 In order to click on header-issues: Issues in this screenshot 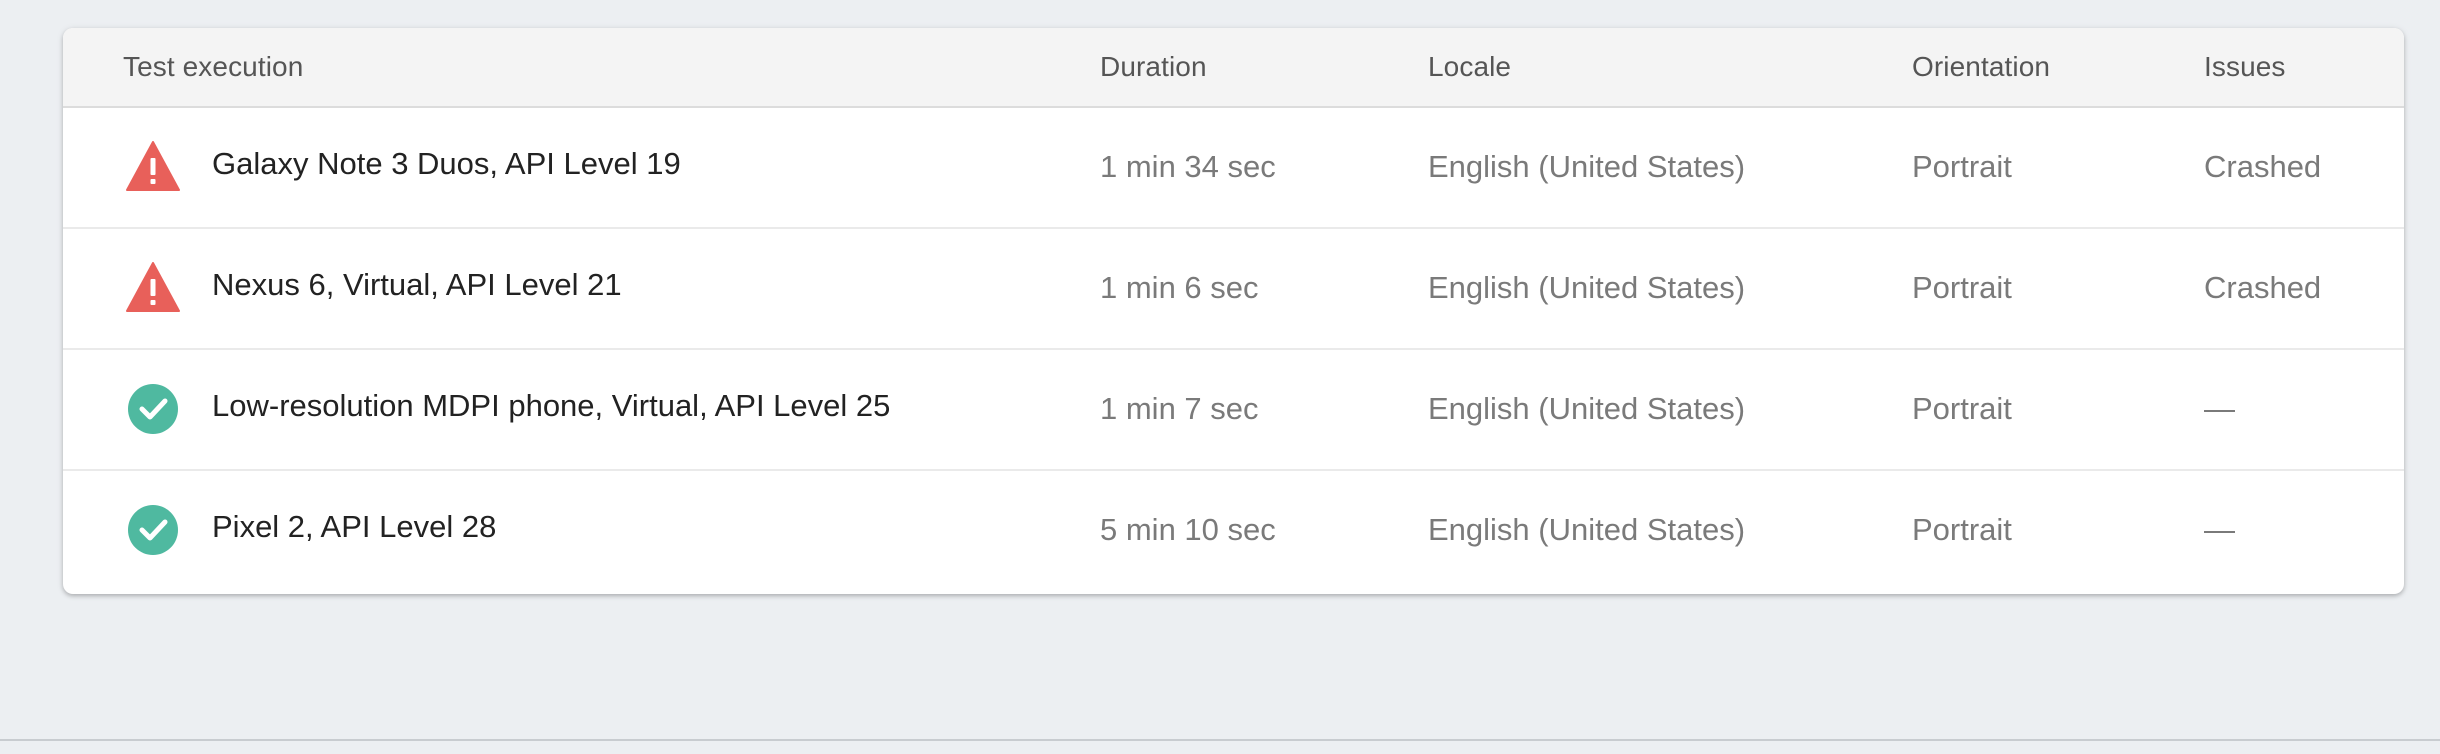, I will do `click(2245, 67)`.